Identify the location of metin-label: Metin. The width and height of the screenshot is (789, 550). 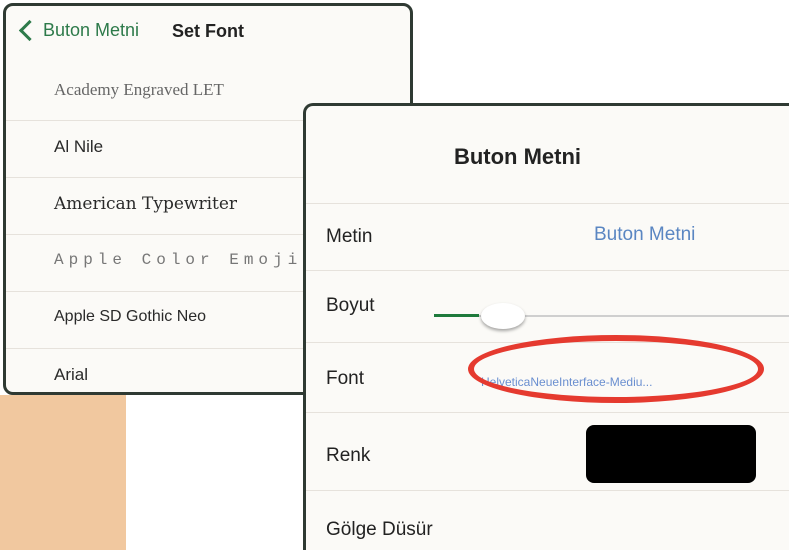
(349, 236).